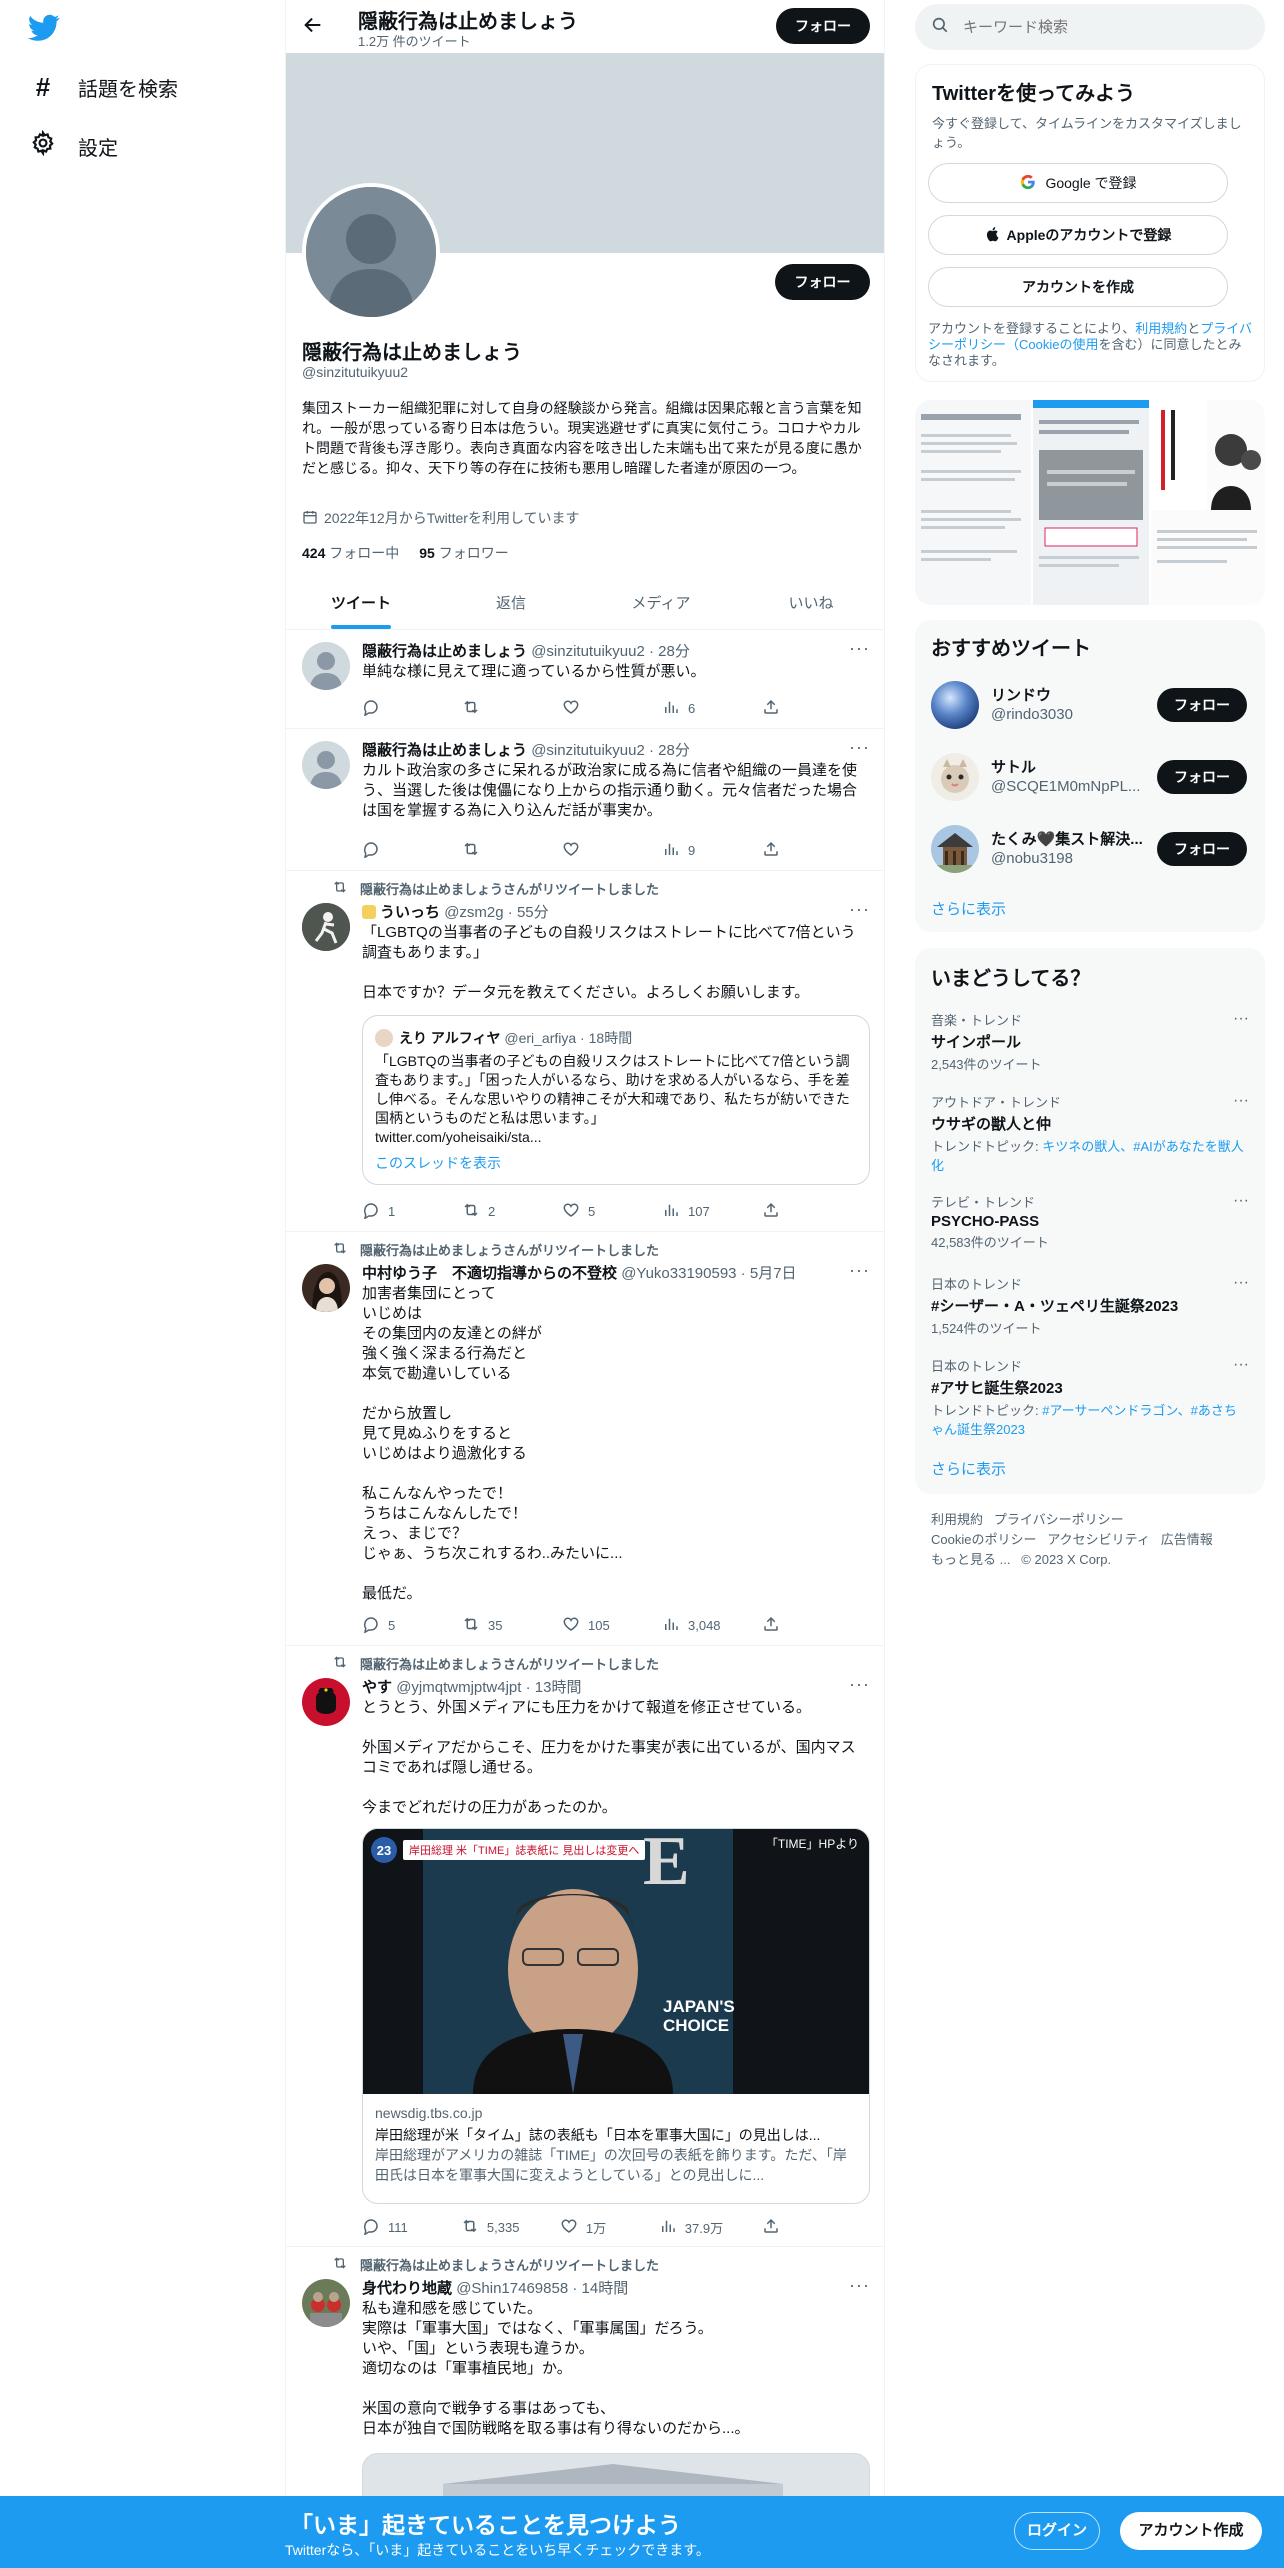 This screenshot has height=2568, width=1284. I want to click on tweet-handle: @zsm2g, so click(473, 912).